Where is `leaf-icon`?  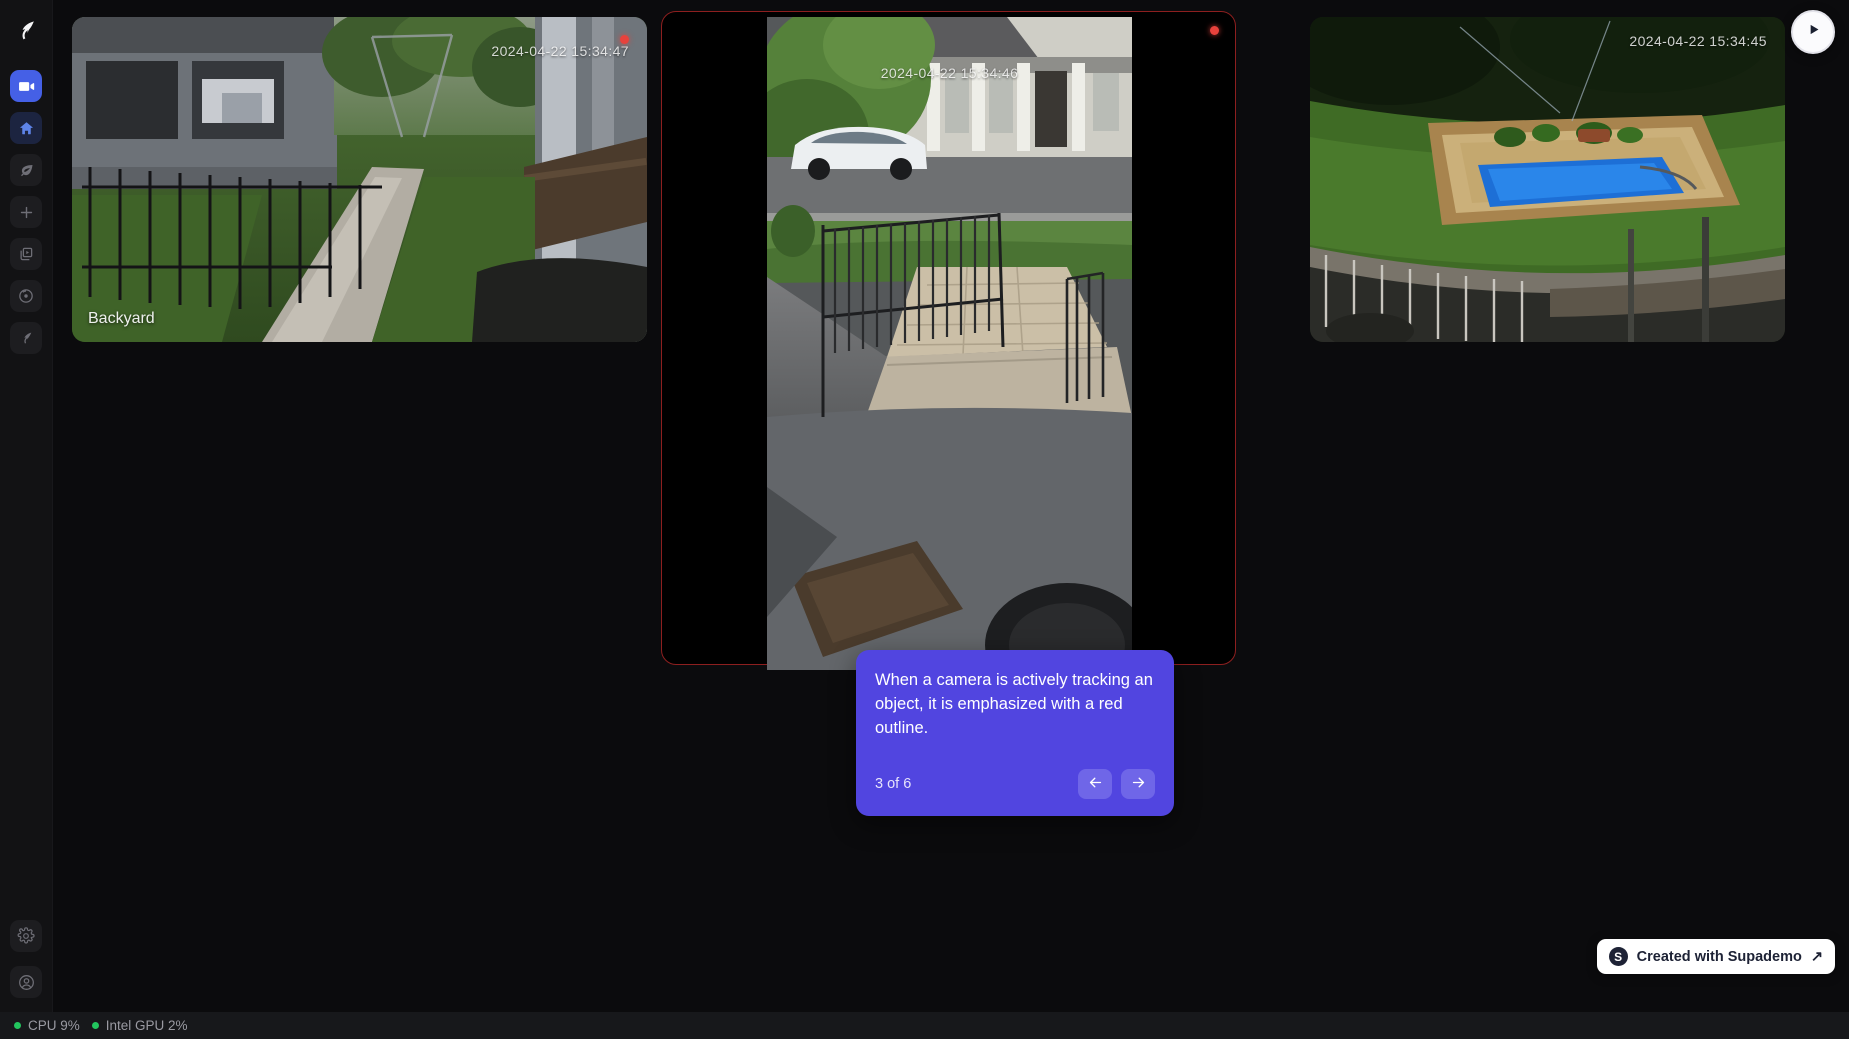 leaf-icon is located at coordinates (26, 170).